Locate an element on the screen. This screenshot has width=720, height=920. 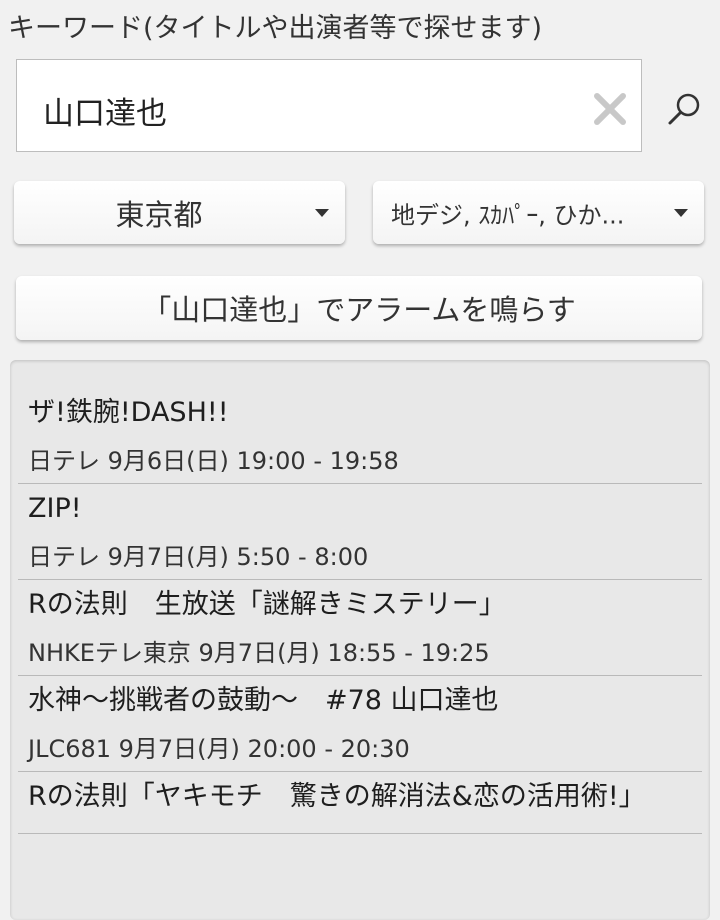
search-icon is located at coordinates (685, 109).